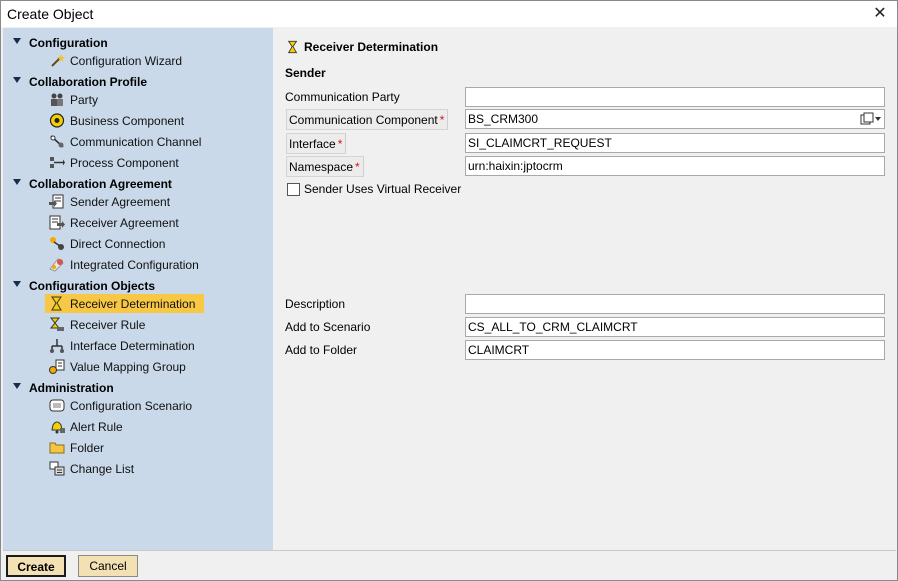  I want to click on add-to-scenario-input, so click(675, 327).